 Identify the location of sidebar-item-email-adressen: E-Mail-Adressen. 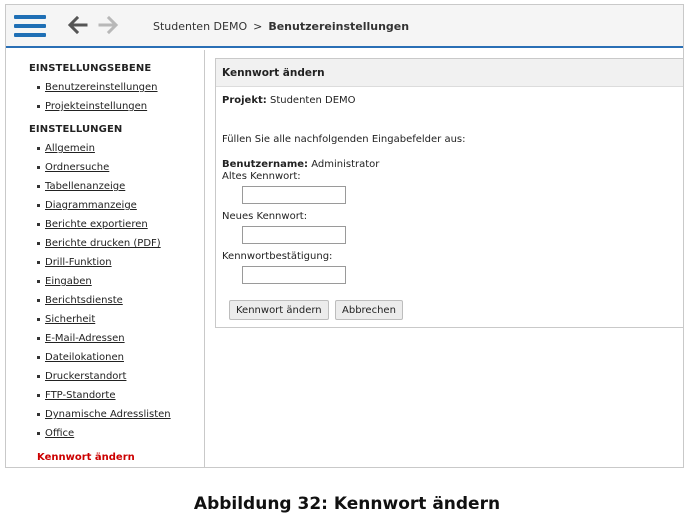
(81, 338).